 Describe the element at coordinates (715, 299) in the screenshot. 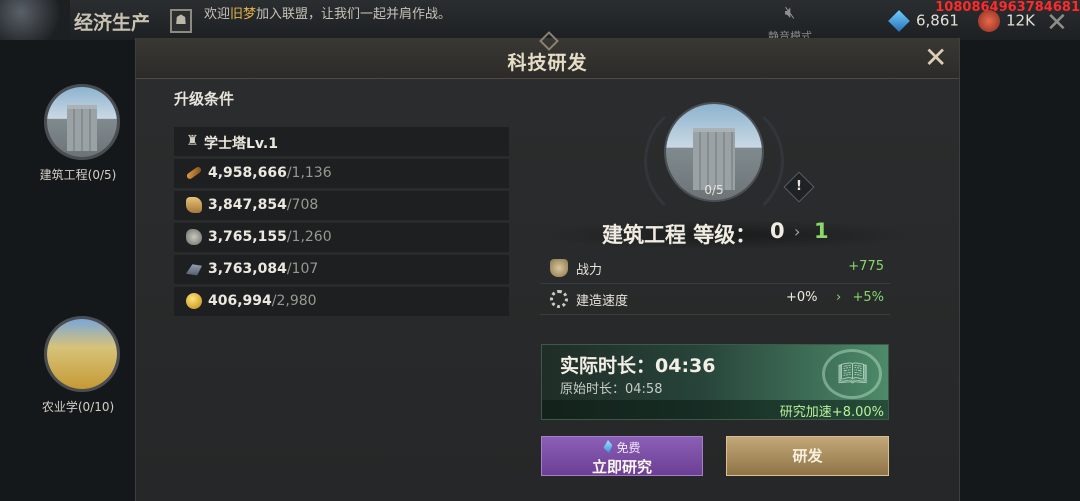

I see `stat-row-build-speed: 建造速度 +0% › +5%` at that location.